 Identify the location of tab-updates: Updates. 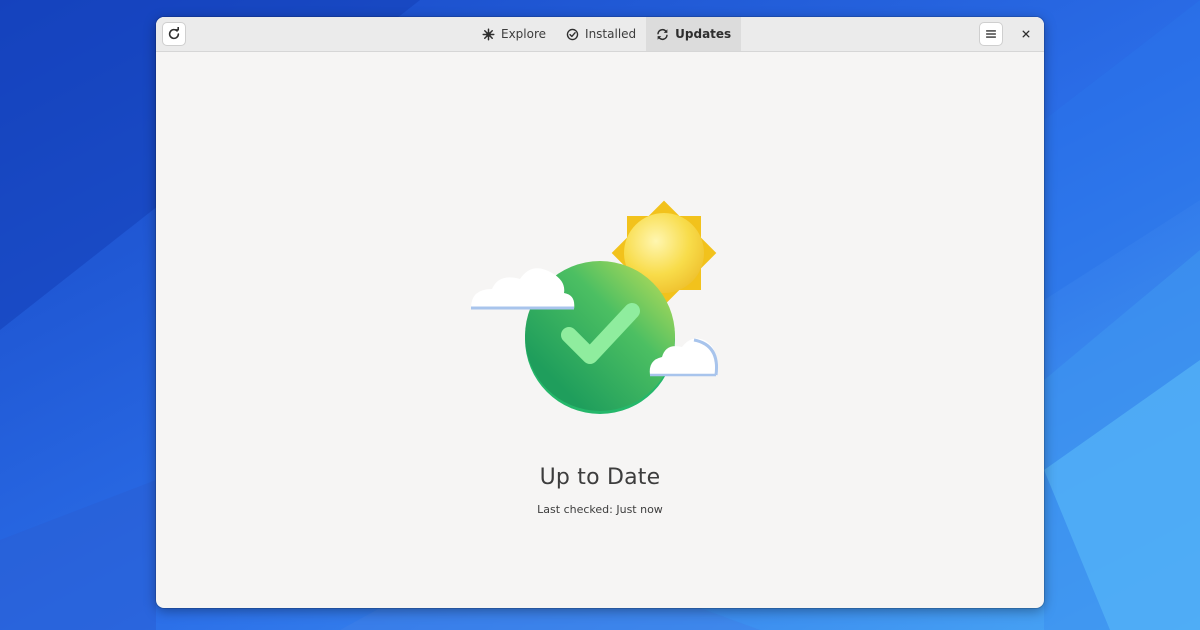
(694, 34).